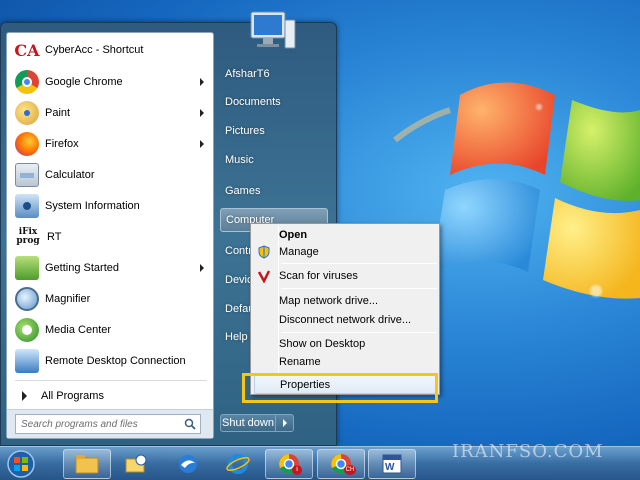 This screenshot has height=480, width=640. What do you see at coordinates (273, 29) in the screenshot?
I see `user-picture-computer-icon` at bounding box center [273, 29].